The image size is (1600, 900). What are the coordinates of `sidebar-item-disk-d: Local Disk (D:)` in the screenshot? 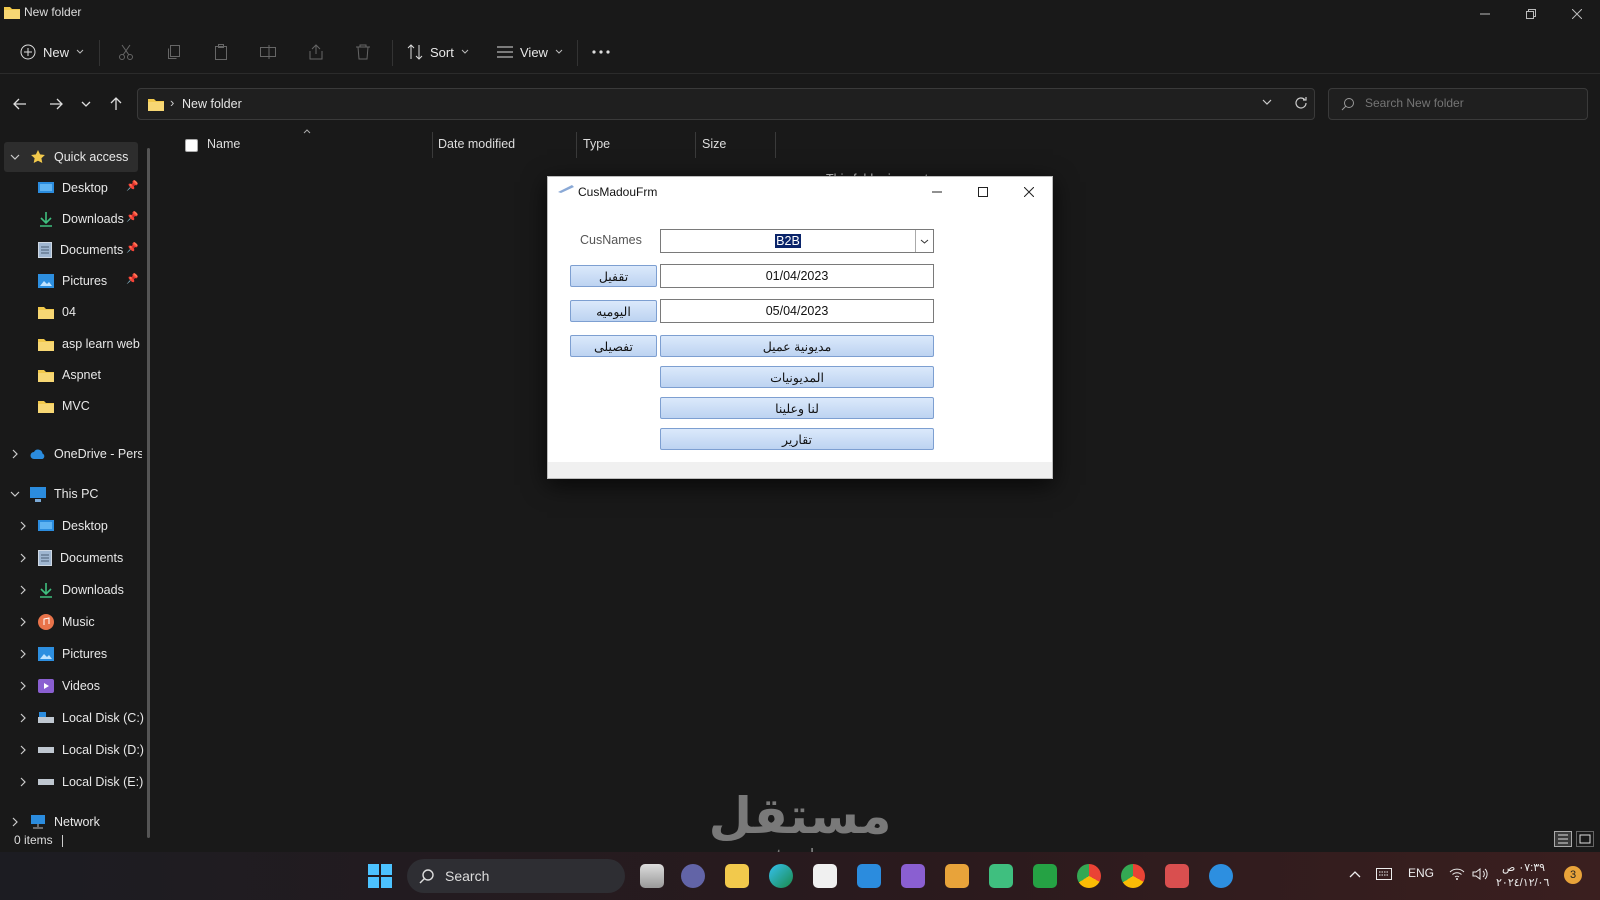 It's located at (91, 750).